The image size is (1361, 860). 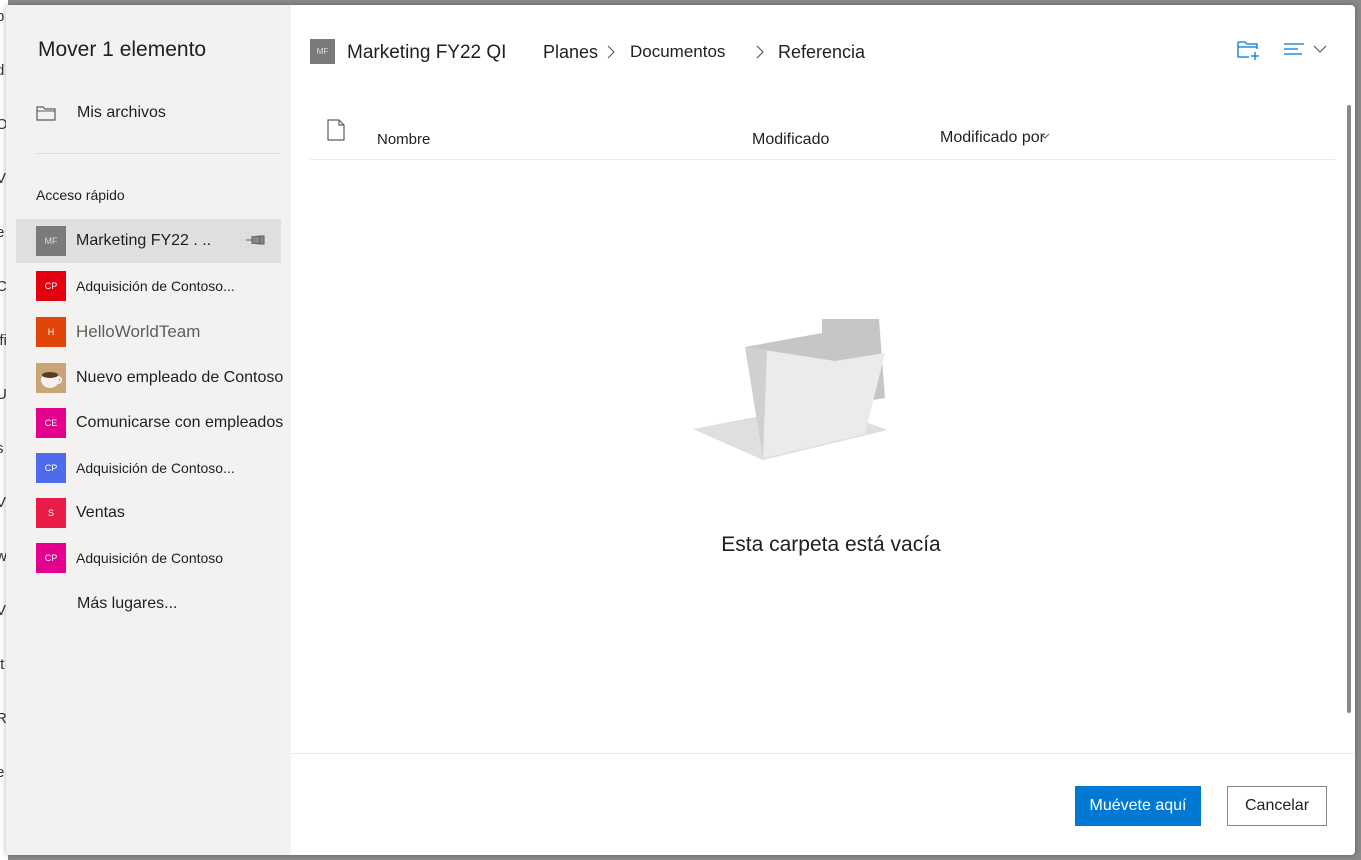 I want to click on site-tile: CE, so click(x=51, y=423).